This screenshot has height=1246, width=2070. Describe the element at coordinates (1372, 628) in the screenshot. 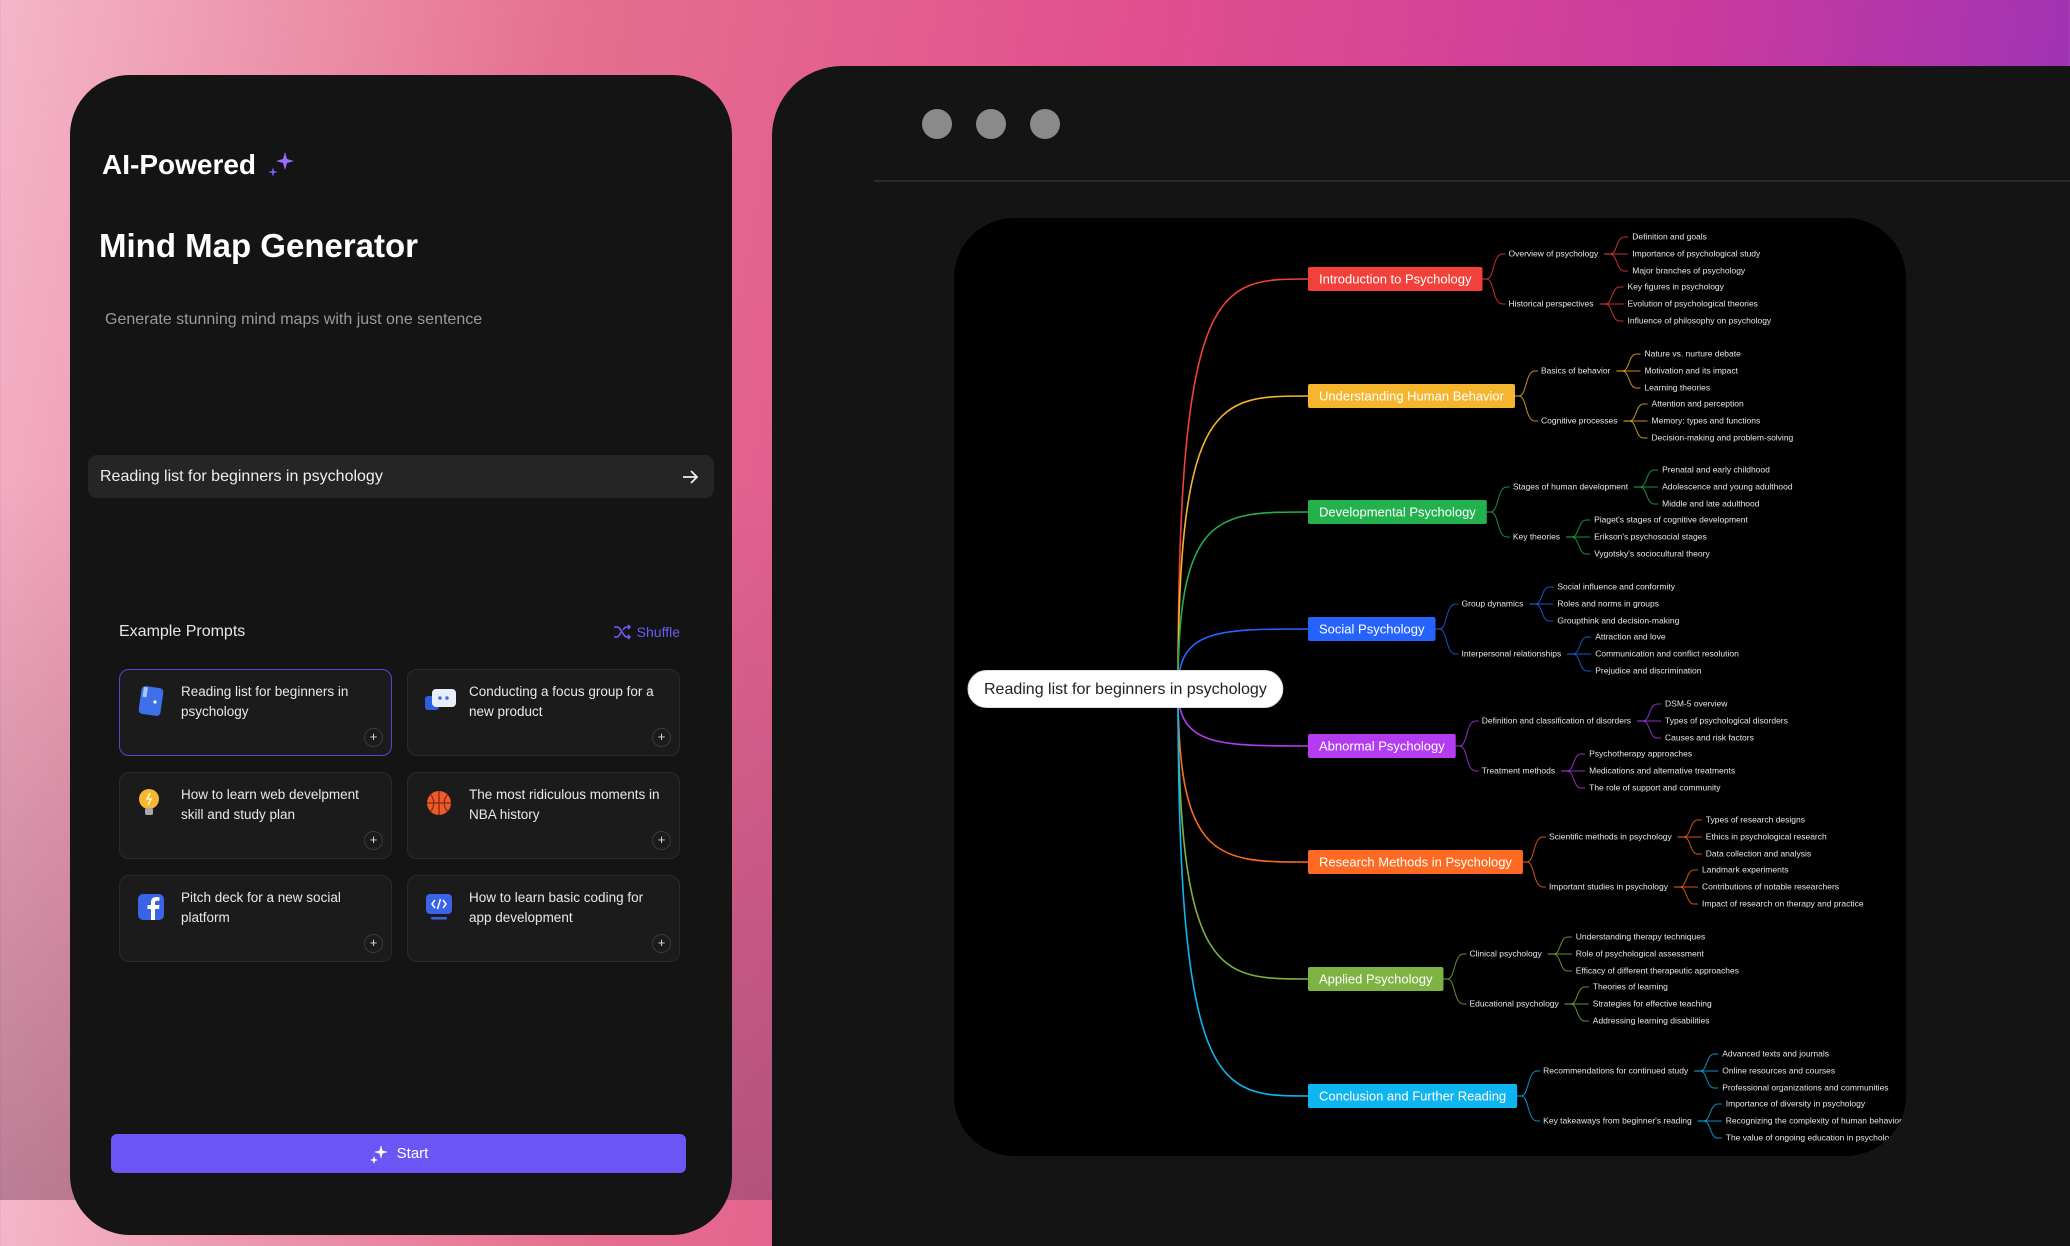

I see `branch-label: Social Psychology` at that location.